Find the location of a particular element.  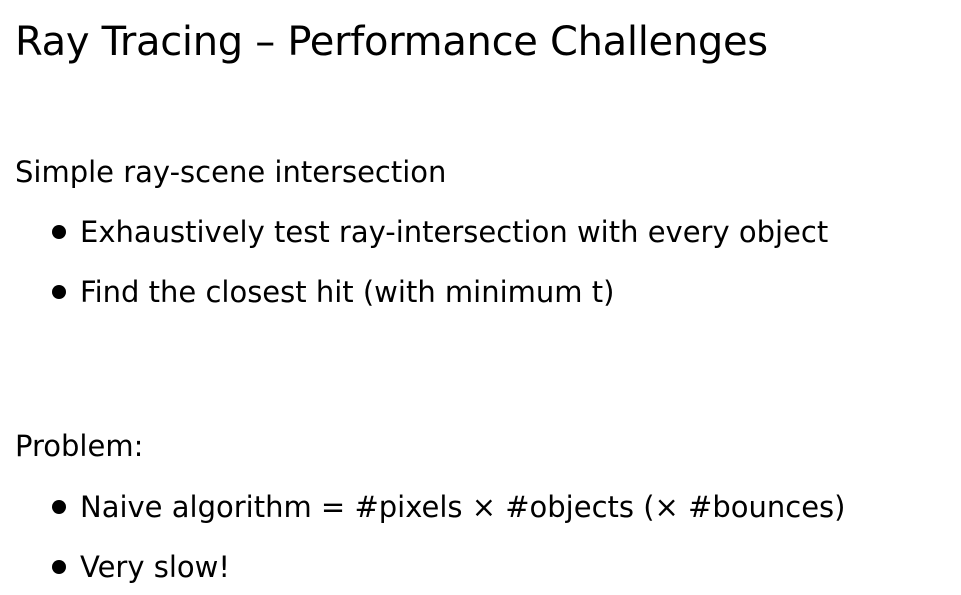

slide-title: Ray Tracing – Performance Challenges is located at coordinates (391, 42).